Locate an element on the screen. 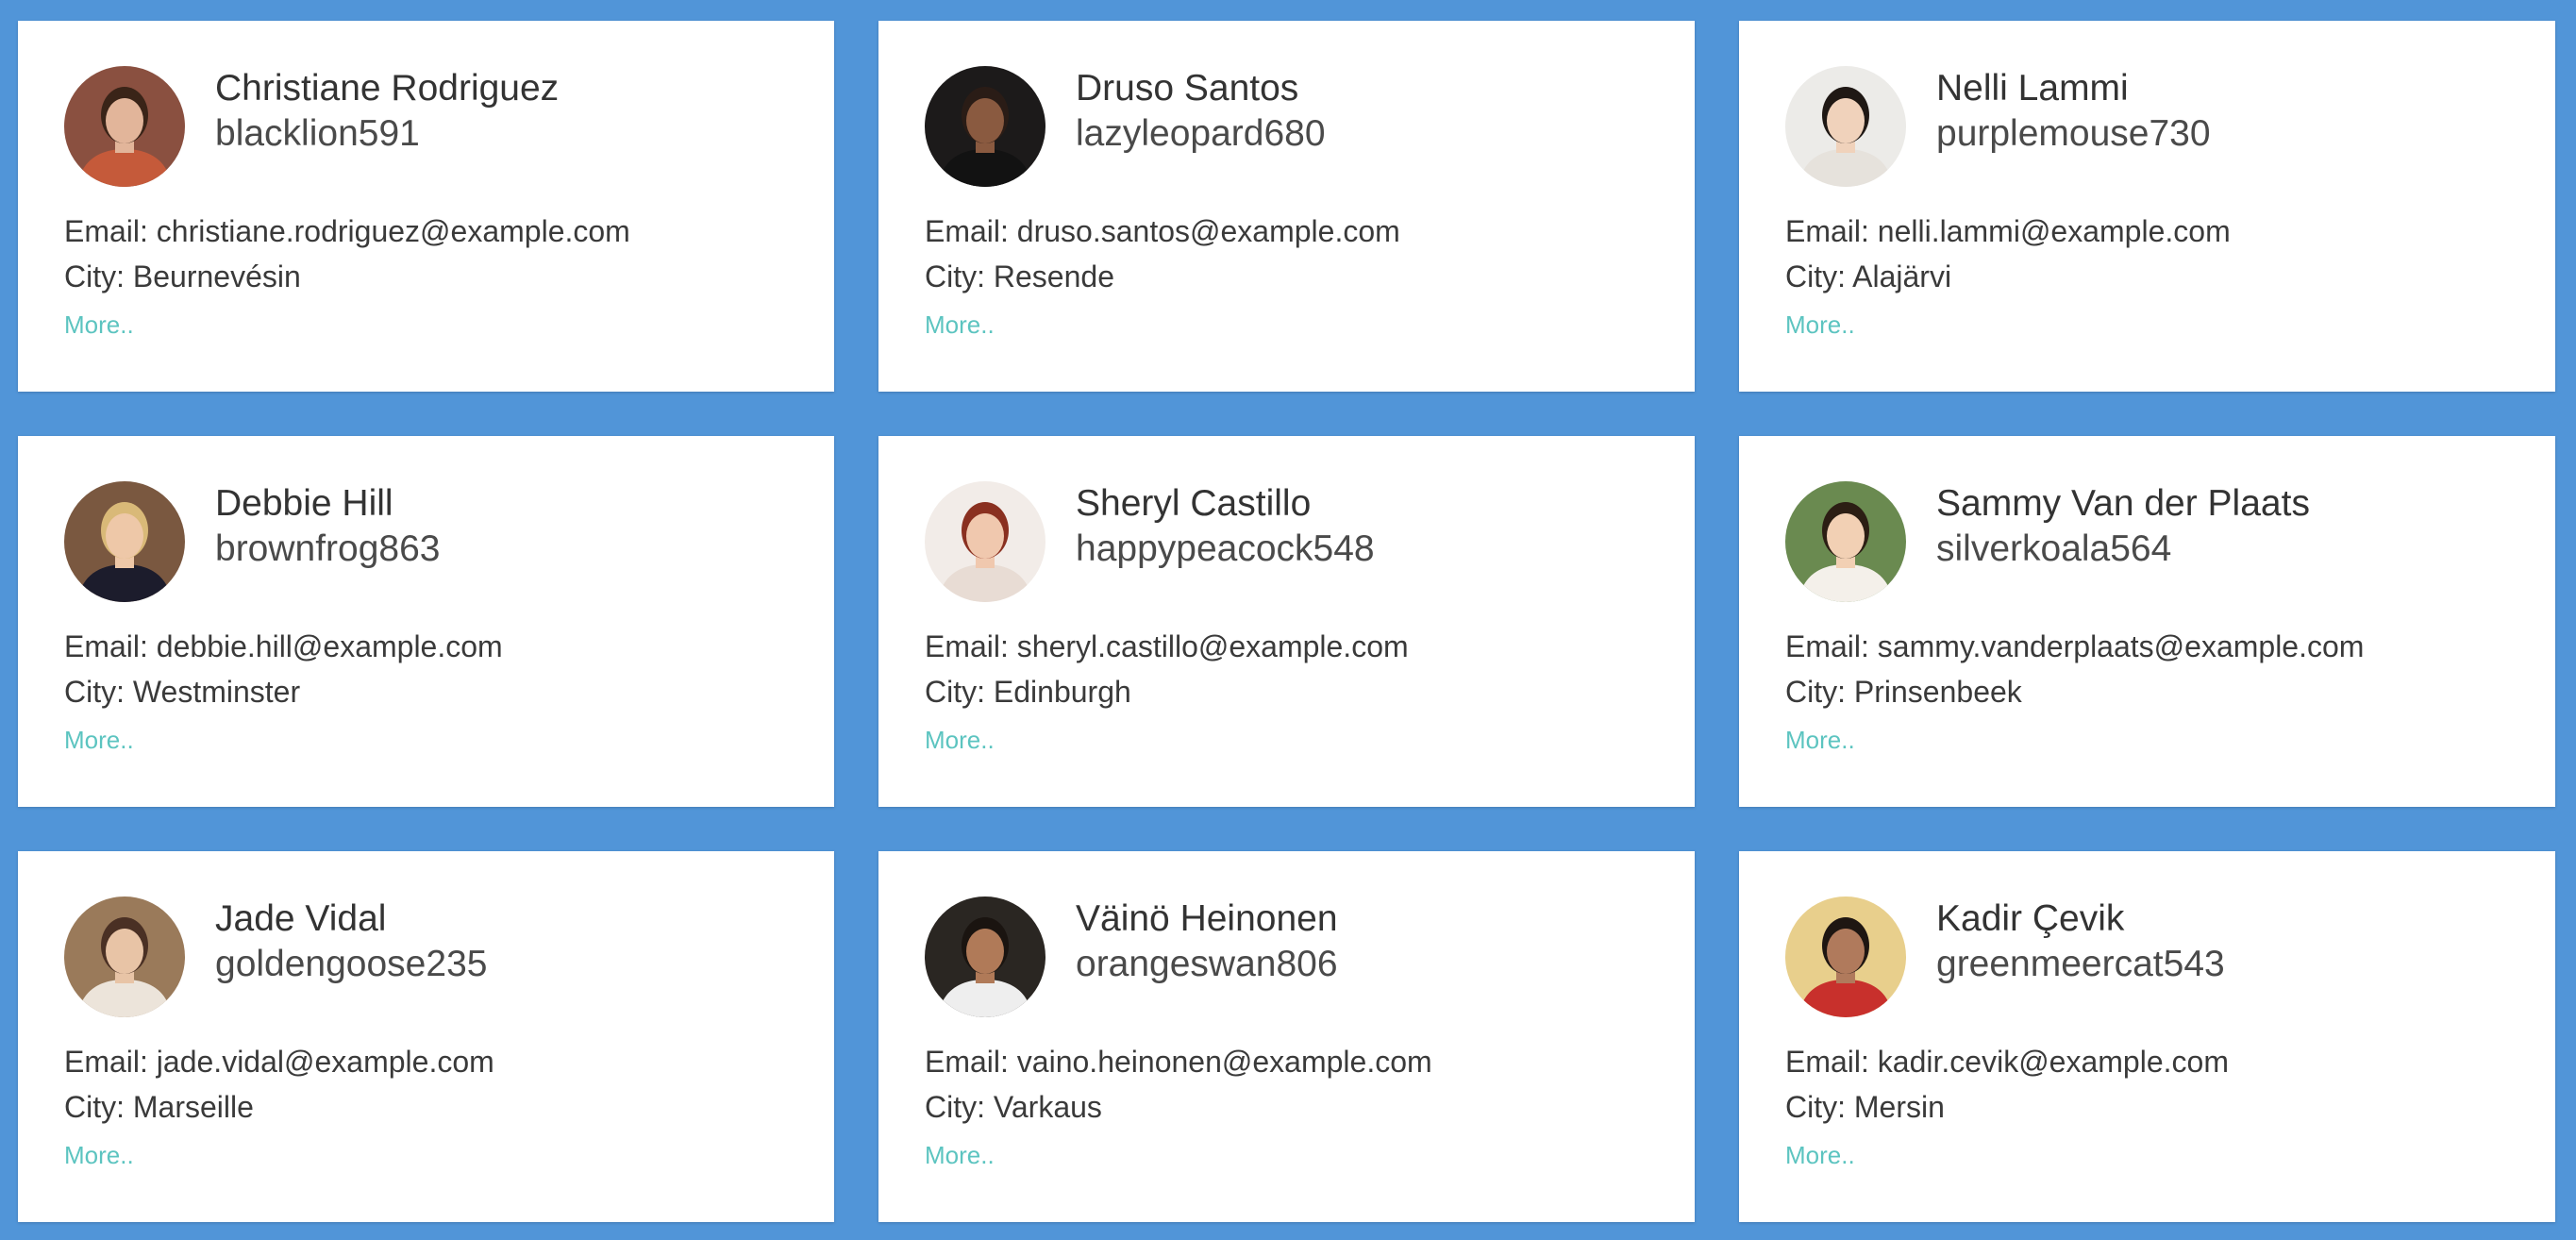 The height and width of the screenshot is (1240, 2576). user-email: Email: kadir.cevik@example.com is located at coordinates (2007, 1062).